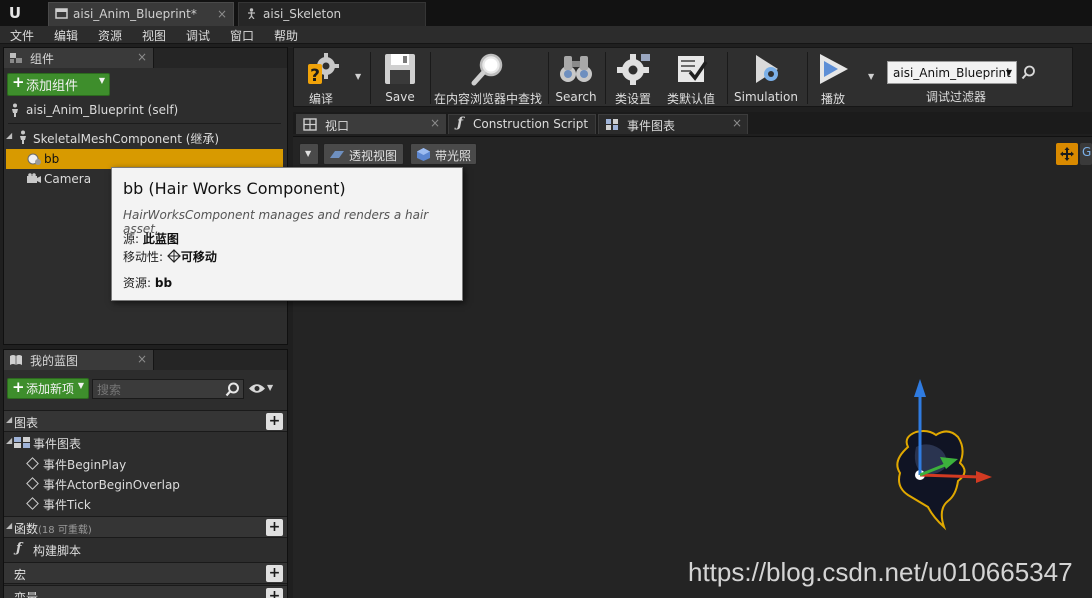 This screenshot has width=1092, height=598. What do you see at coordinates (274, 421) in the screenshot?
I see `add-graph-button: +` at bounding box center [274, 421].